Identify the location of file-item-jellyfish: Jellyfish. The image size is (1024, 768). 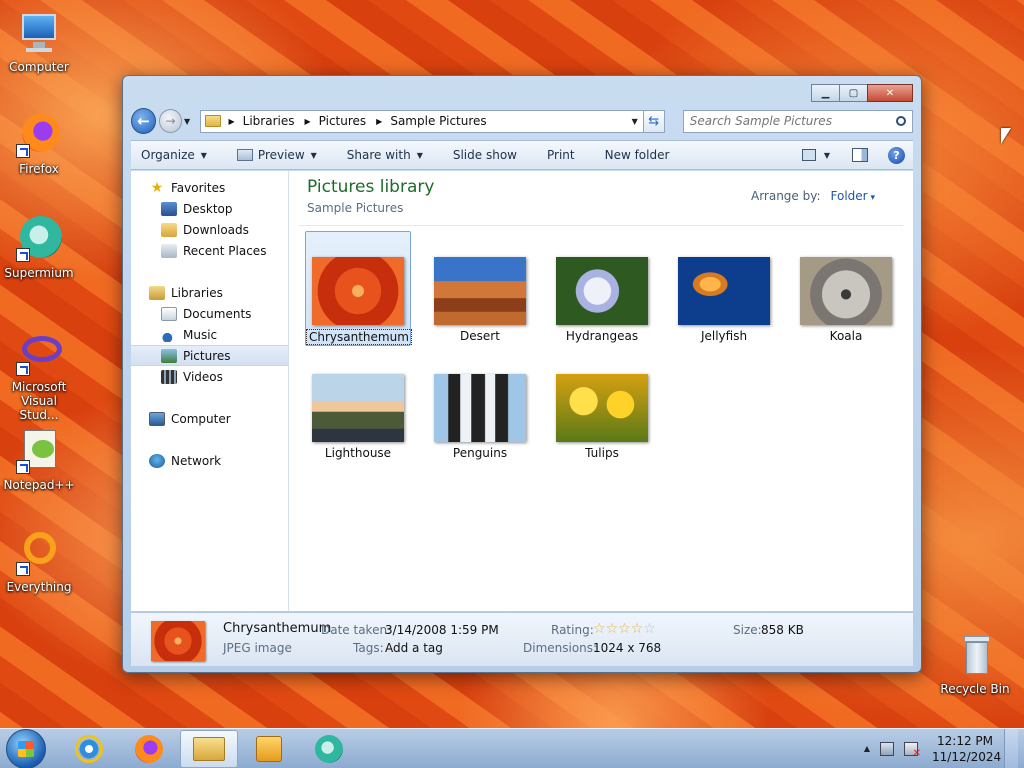
(724, 300).